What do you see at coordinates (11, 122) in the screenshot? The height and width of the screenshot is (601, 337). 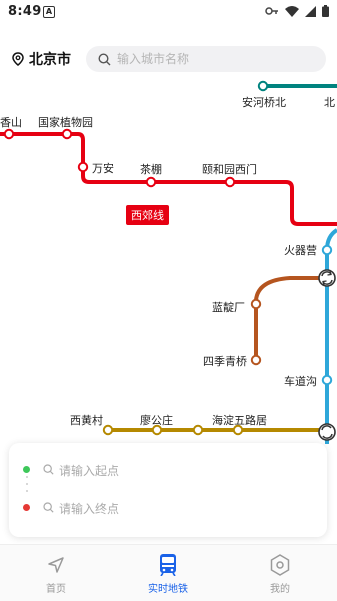 I see `station-label-xiangshan: 香山` at bounding box center [11, 122].